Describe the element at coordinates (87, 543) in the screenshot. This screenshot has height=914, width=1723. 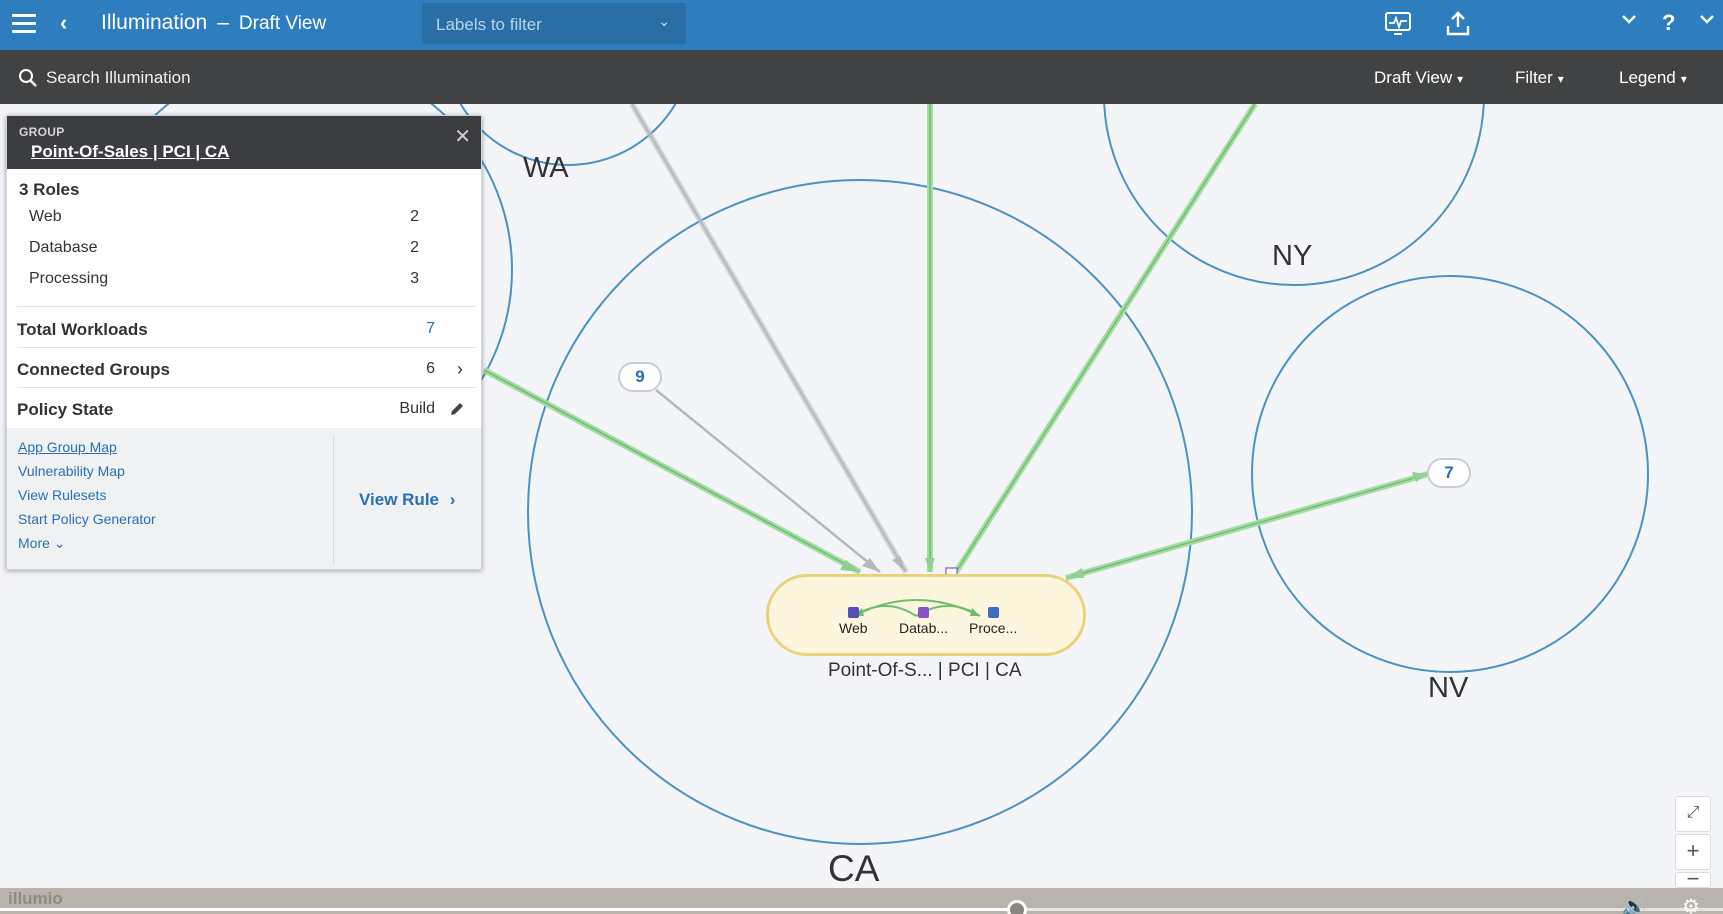
I see `more-link: More ⌄` at that location.